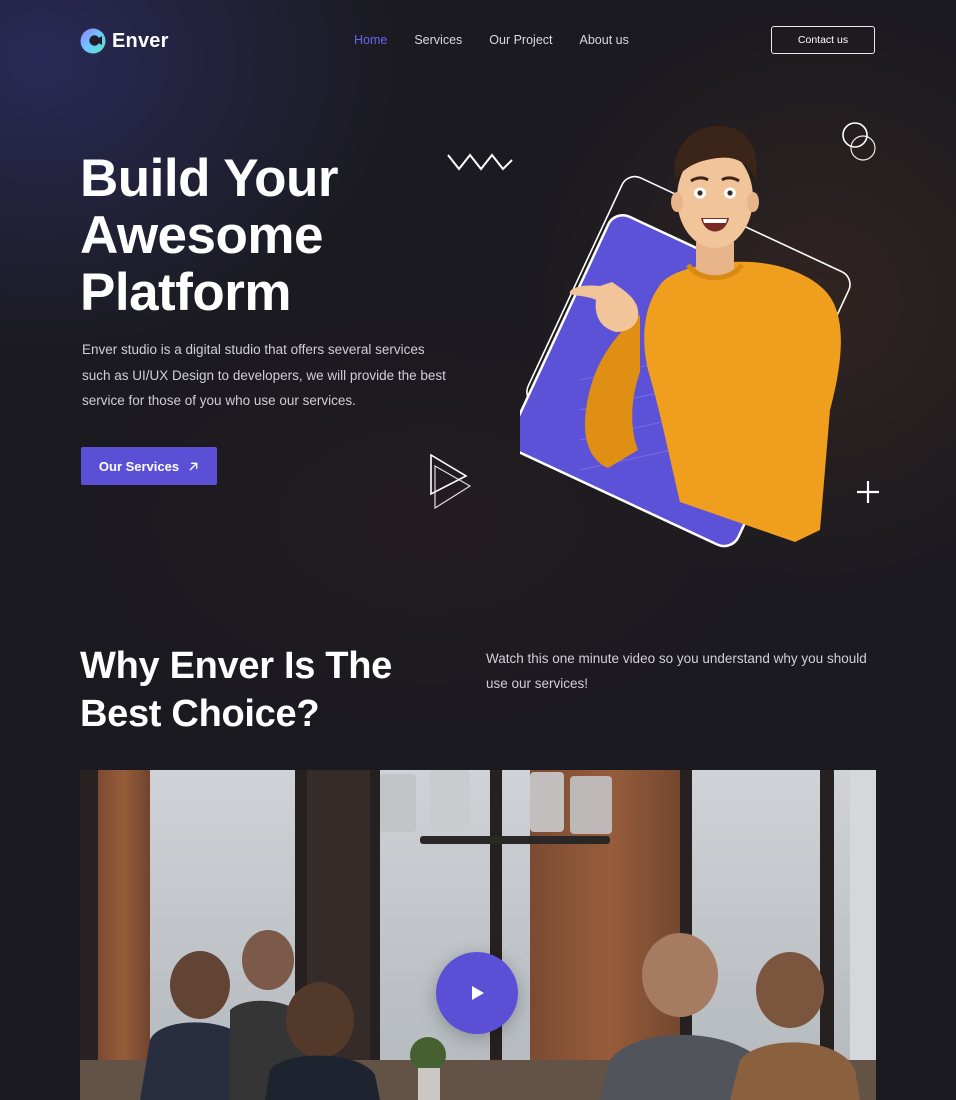 The height and width of the screenshot is (1100, 956). What do you see at coordinates (139, 466) in the screenshot?
I see `our-services-label: Our Services` at bounding box center [139, 466].